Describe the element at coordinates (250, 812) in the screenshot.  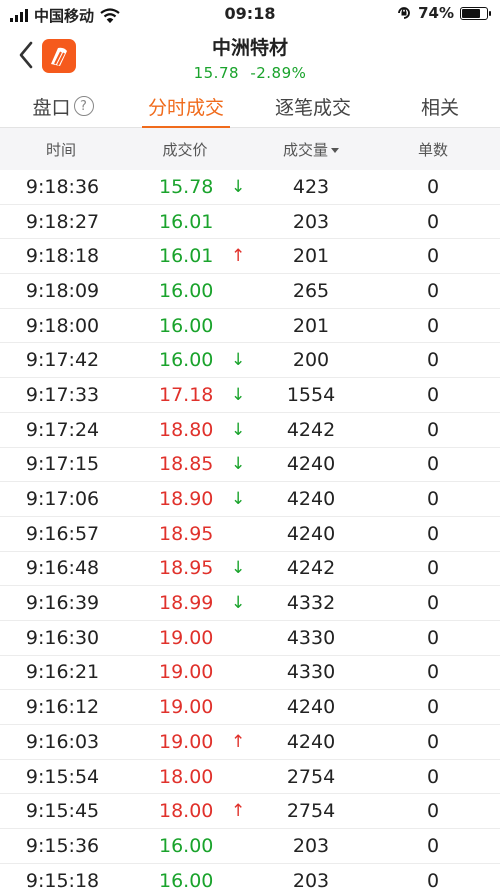
I see `table-row: 9:15:45 18.00 ↑ 2754 0` at that location.